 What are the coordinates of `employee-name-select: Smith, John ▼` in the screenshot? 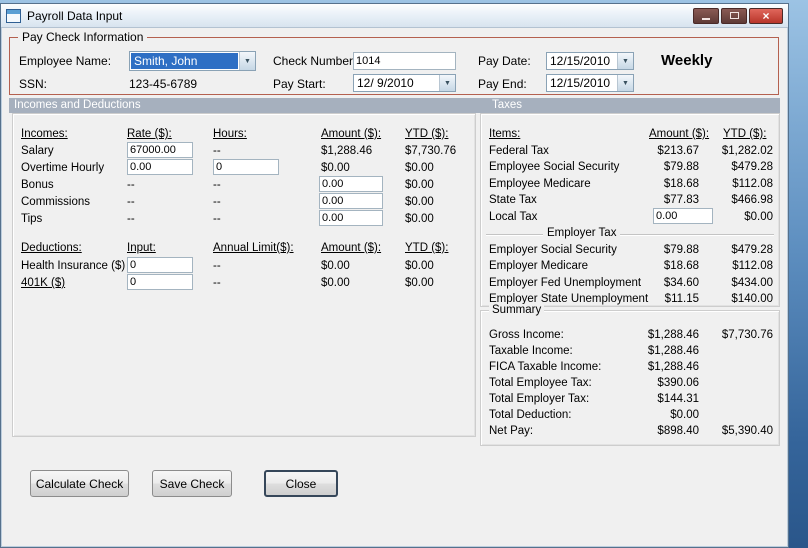 It's located at (192, 61).